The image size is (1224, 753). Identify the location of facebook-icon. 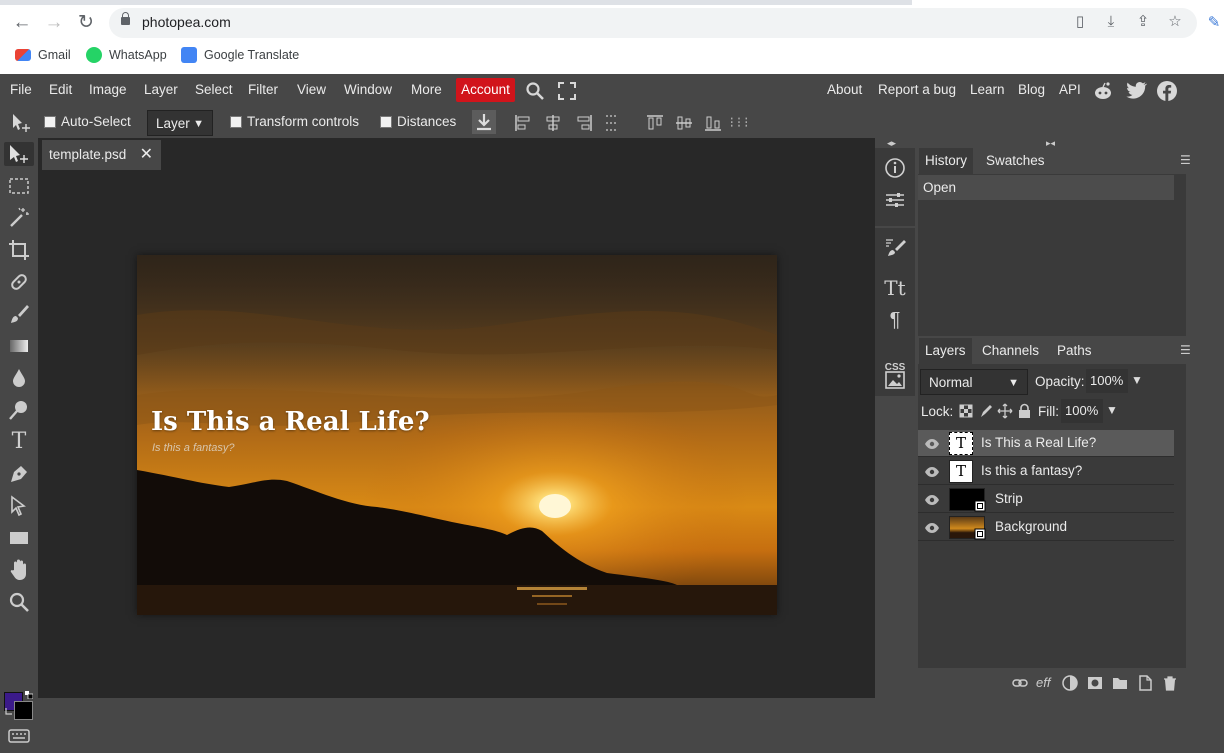
(1167, 91).